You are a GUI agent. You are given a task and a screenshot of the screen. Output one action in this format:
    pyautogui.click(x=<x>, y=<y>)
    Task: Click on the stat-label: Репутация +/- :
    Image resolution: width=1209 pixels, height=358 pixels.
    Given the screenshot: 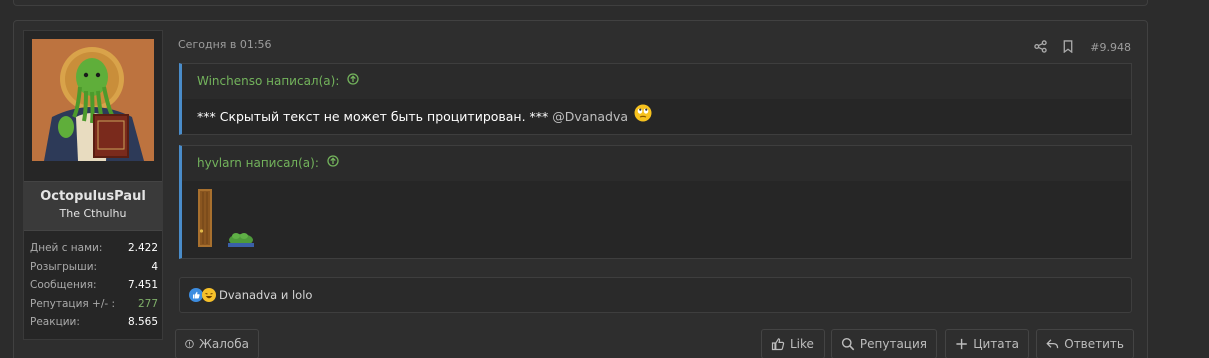 What is the action you would take?
    pyautogui.click(x=73, y=303)
    